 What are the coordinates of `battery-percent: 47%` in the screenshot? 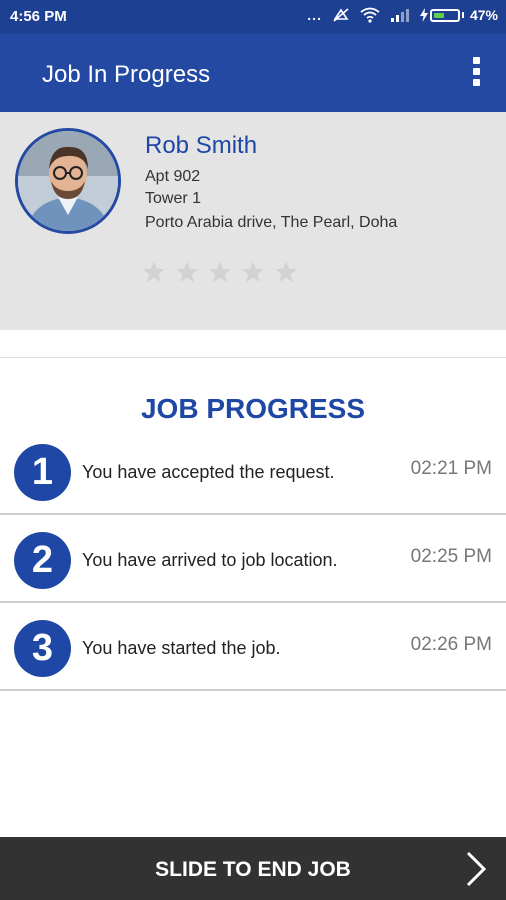 It's located at (483, 15).